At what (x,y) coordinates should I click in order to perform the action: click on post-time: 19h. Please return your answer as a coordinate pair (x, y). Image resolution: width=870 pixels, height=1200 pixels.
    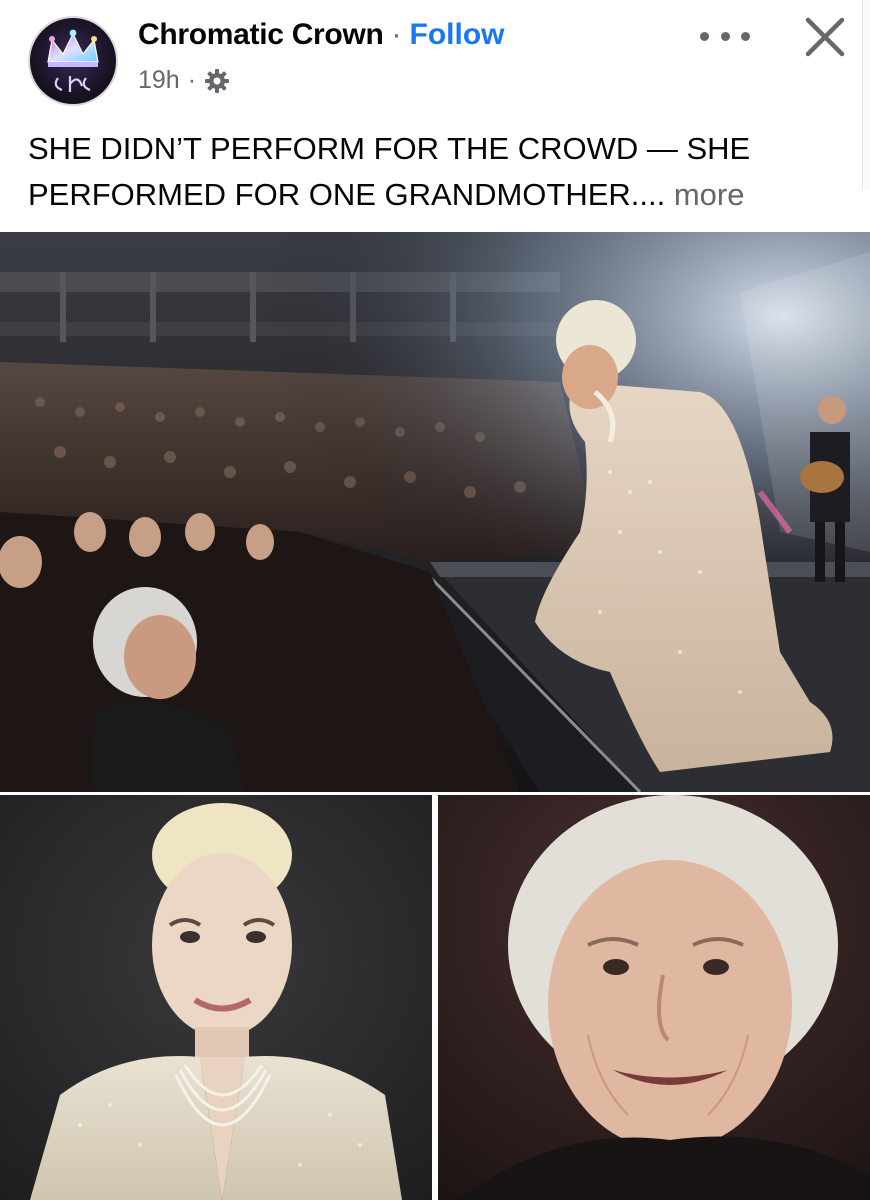
    Looking at the image, I should click on (159, 80).